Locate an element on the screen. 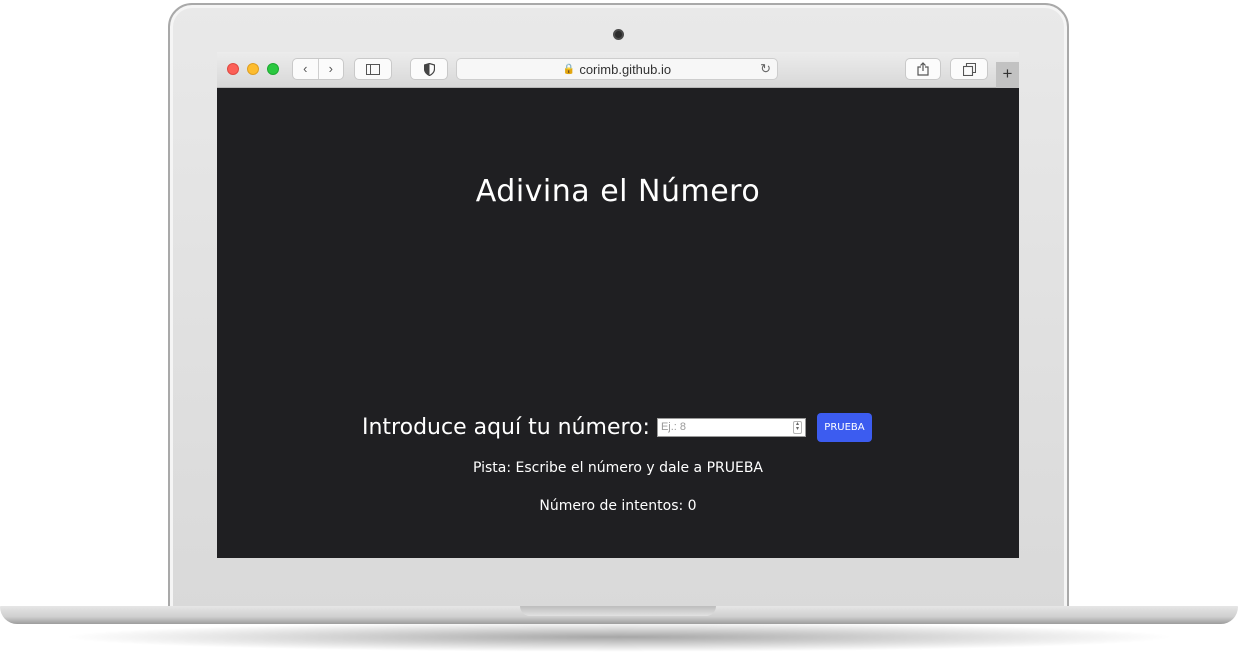  chevron-left-icon: ‹ is located at coordinates (305, 69).